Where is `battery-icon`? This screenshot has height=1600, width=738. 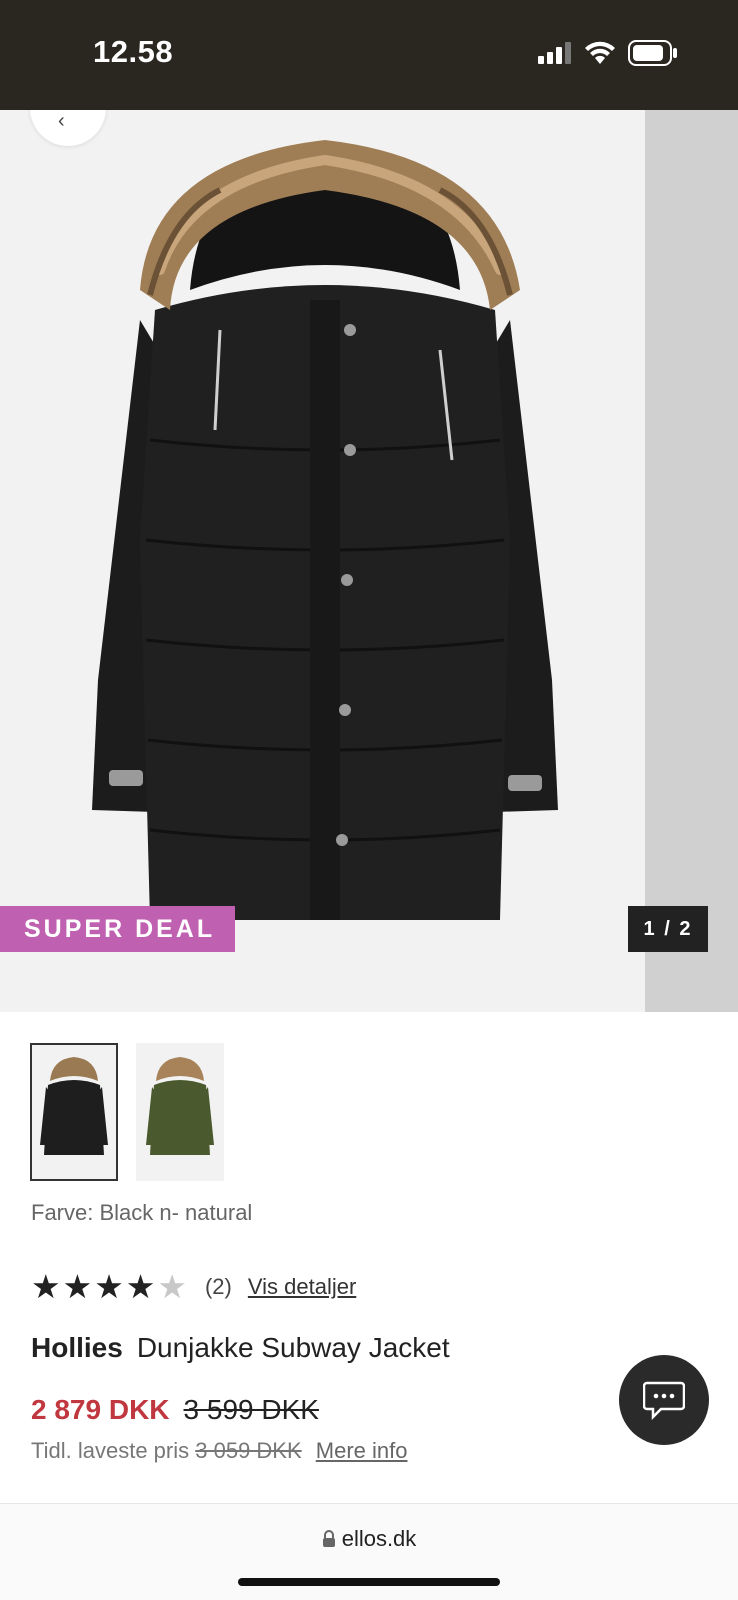 battery-icon is located at coordinates (652, 53).